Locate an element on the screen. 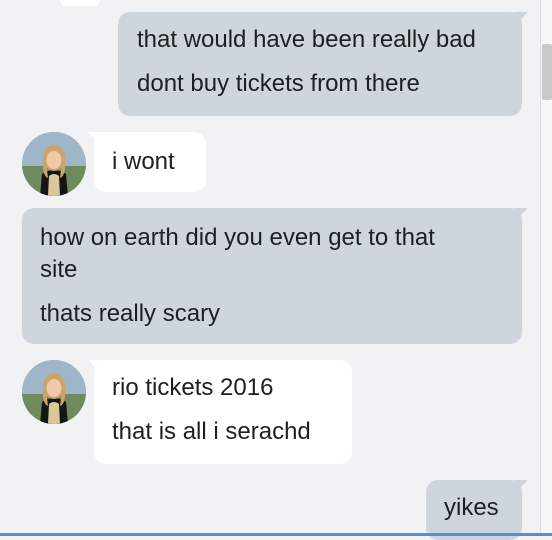 The image size is (552, 540). scrollbar is located at coordinates (546, 268).